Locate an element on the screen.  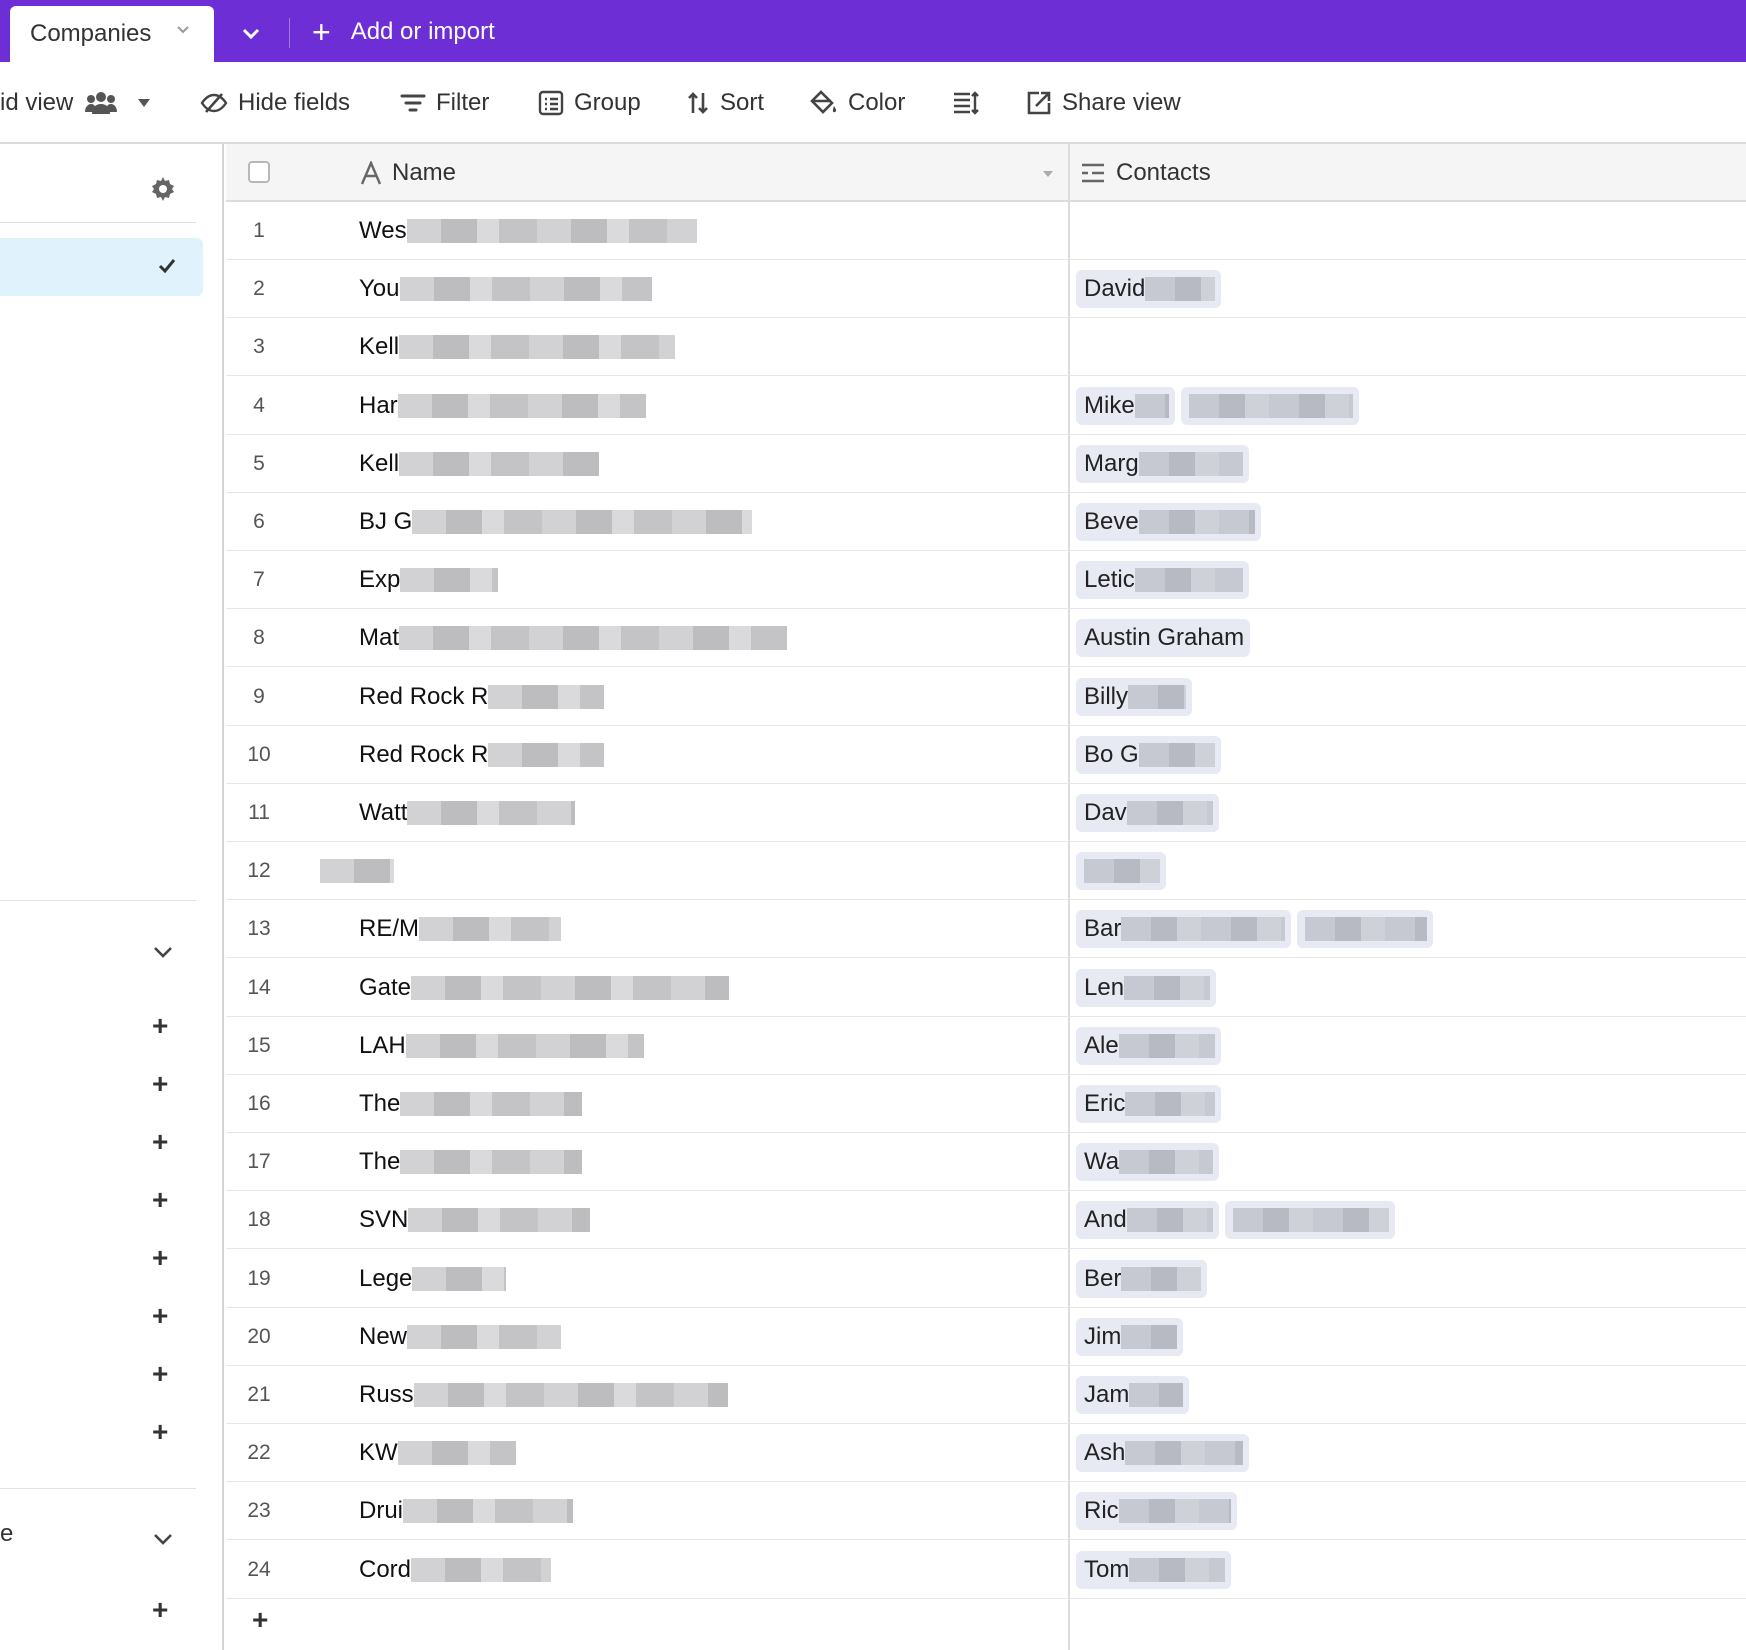
table-row: 7 Exp Letic is located at coordinates (986, 580).